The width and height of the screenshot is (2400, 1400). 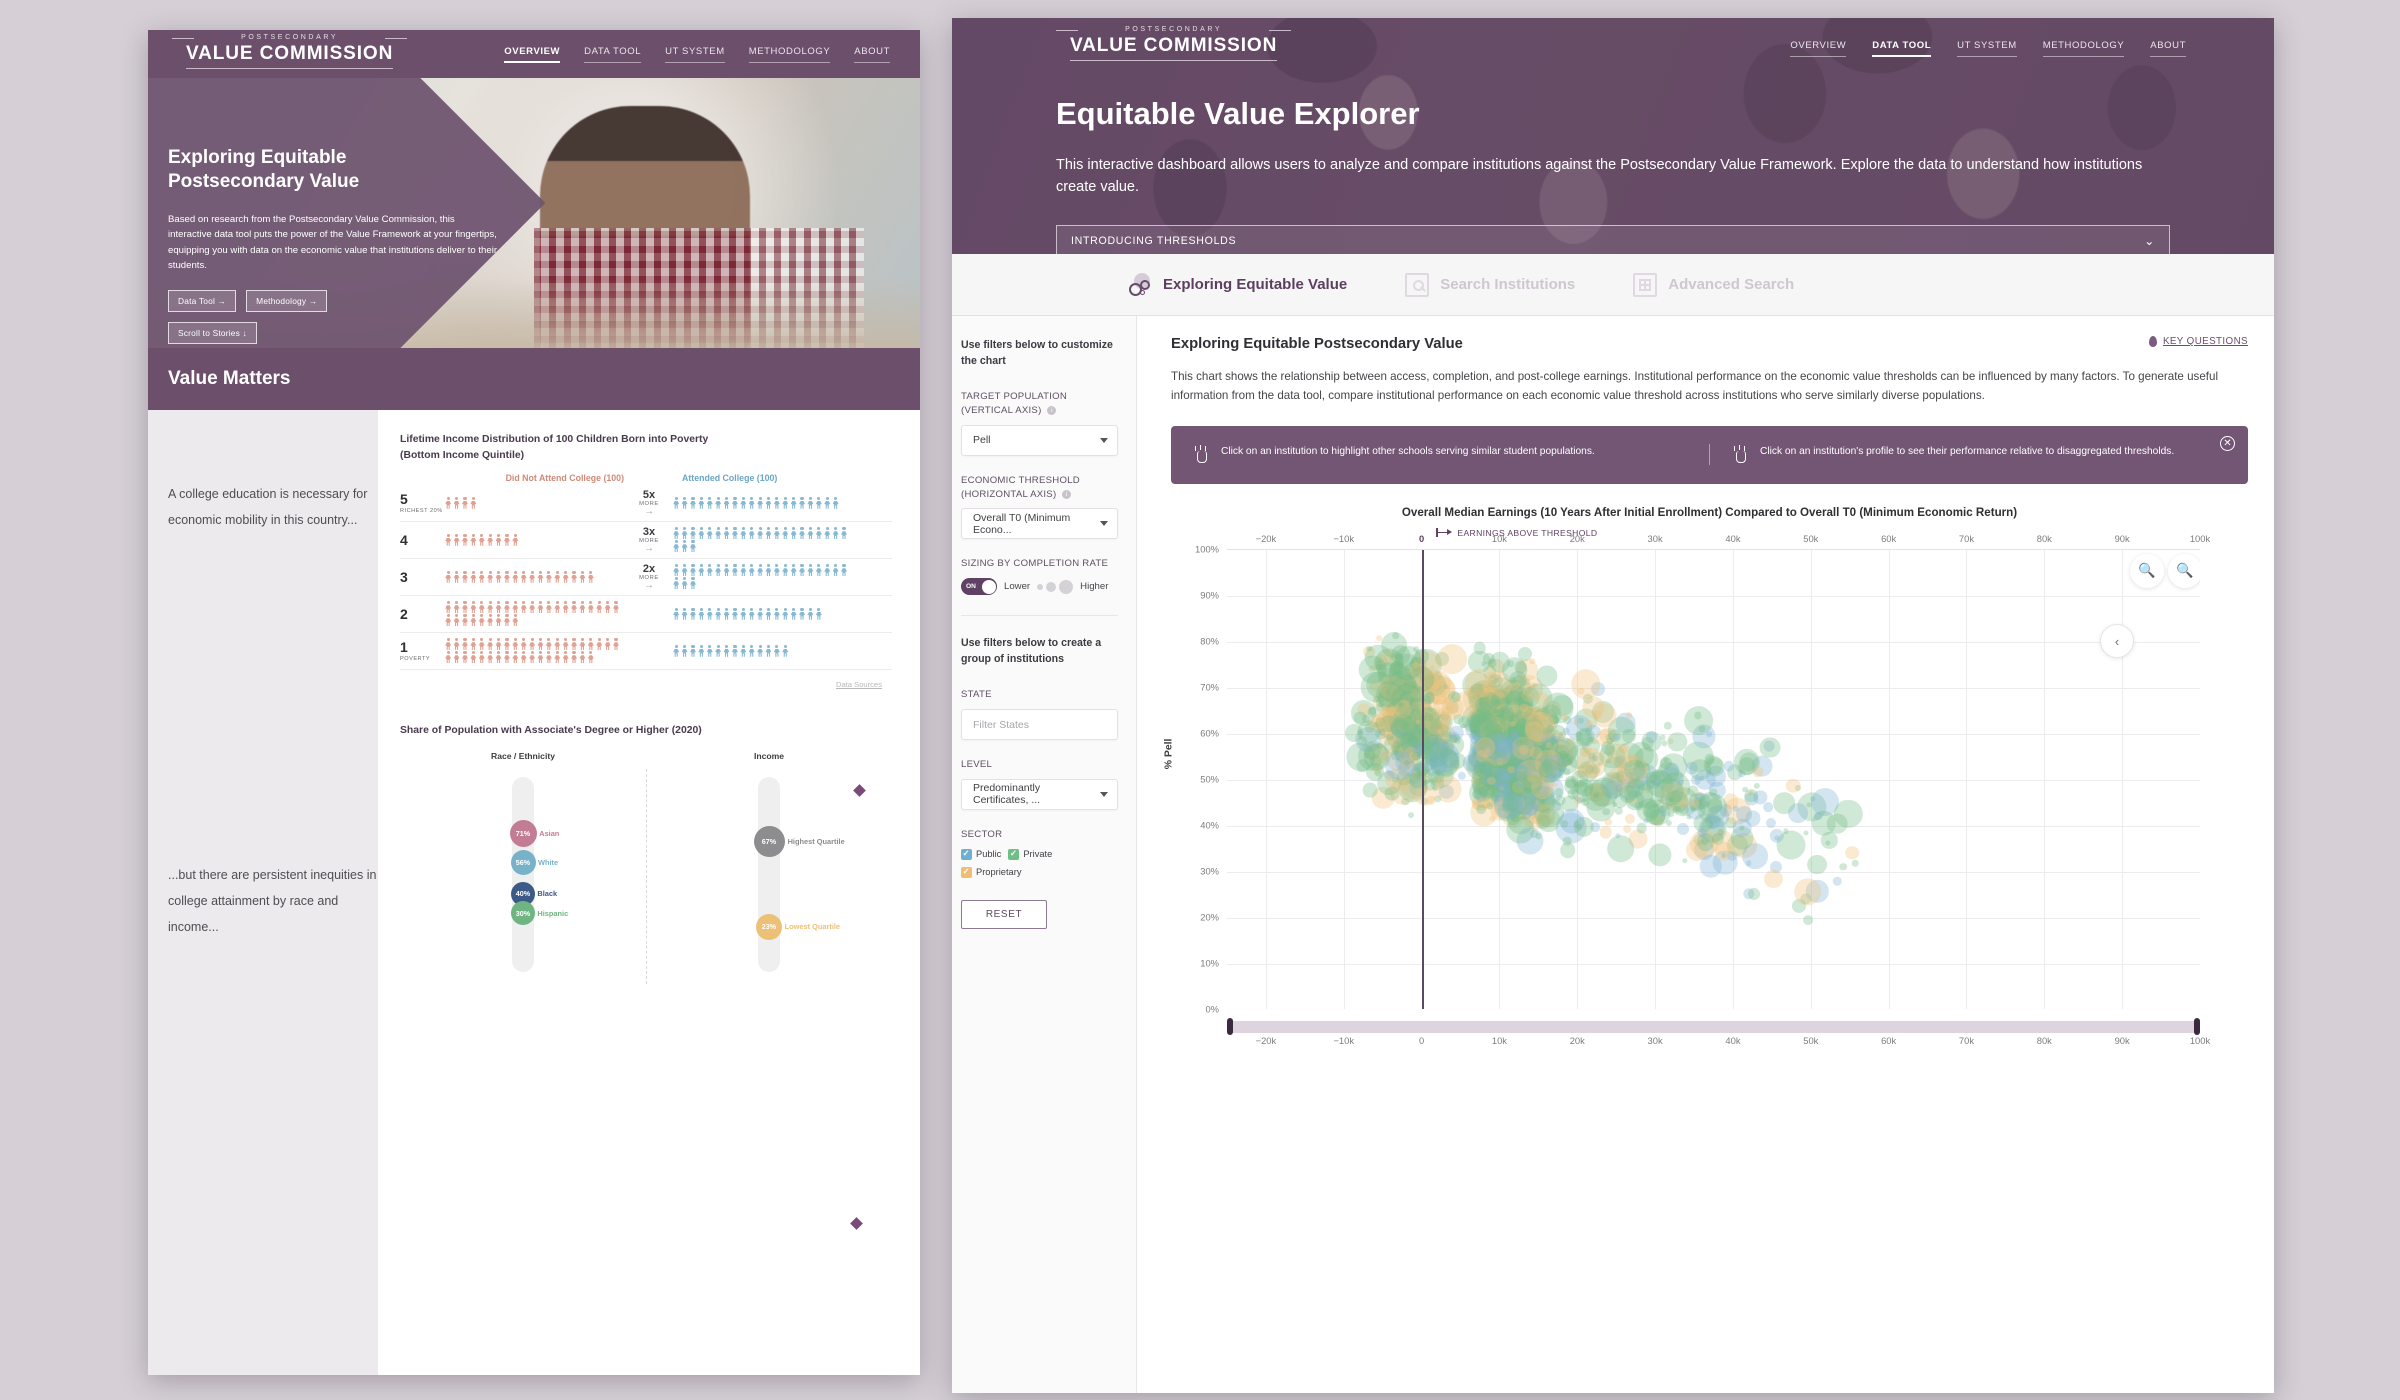 I want to click on nav-item-ut-system: UT SYSTEM, so click(x=695, y=54).